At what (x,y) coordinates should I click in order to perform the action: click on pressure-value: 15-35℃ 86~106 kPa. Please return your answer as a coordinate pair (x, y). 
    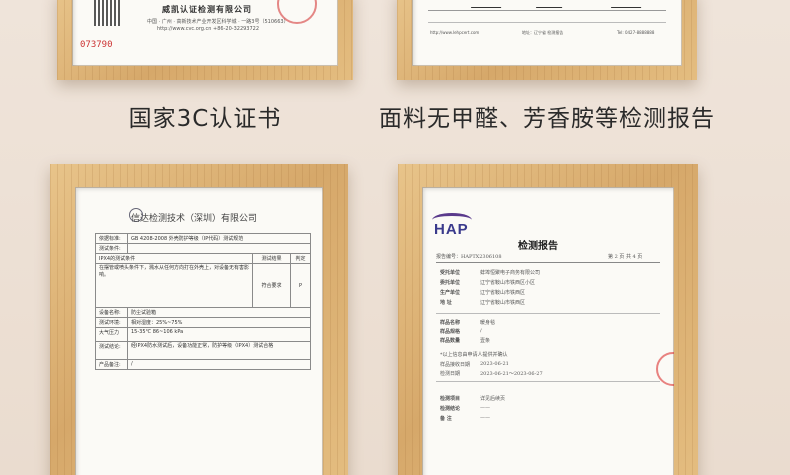
    Looking at the image, I should click on (219, 334).